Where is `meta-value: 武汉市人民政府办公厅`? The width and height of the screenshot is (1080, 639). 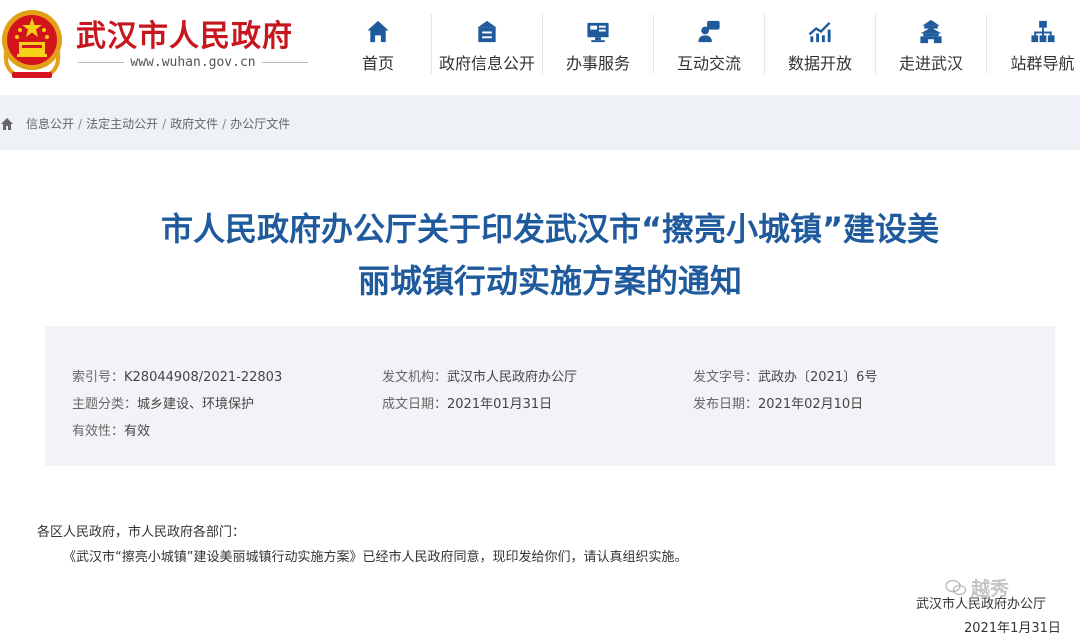
meta-value: 武汉市人民政府办公厅 is located at coordinates (512, 377).